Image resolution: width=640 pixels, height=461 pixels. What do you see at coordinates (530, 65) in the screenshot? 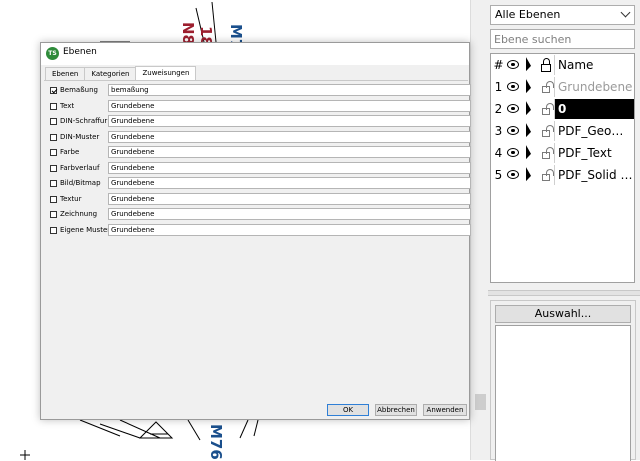
I see `selectable-column-icon` at bounding box center [530, 65].